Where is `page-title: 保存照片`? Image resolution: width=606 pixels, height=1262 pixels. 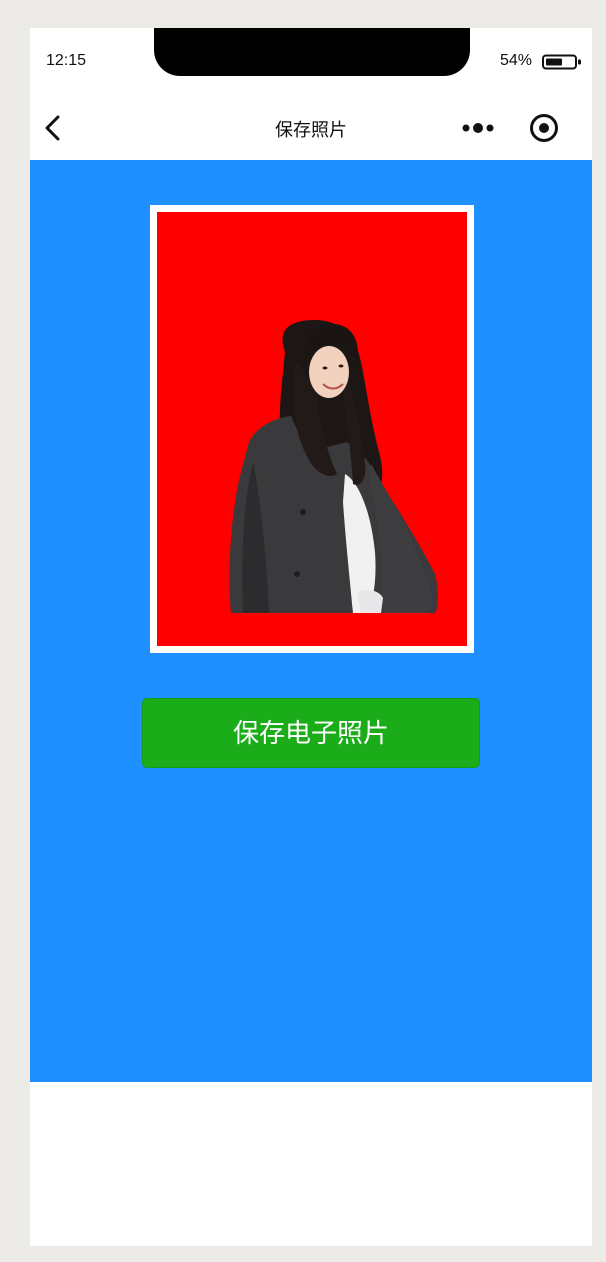 page-title: 保存照片 is located at coordinates (311, 130).